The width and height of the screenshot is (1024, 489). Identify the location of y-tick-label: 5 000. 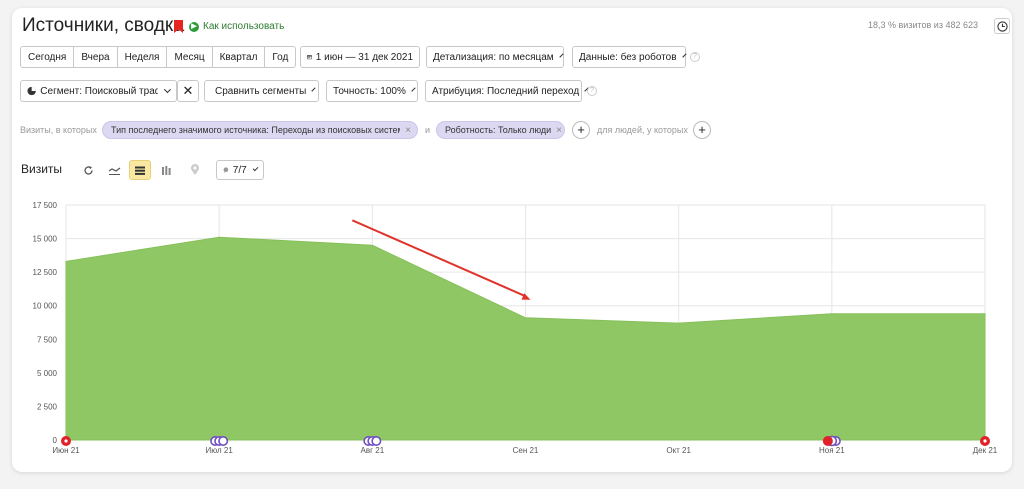
(47, 373).